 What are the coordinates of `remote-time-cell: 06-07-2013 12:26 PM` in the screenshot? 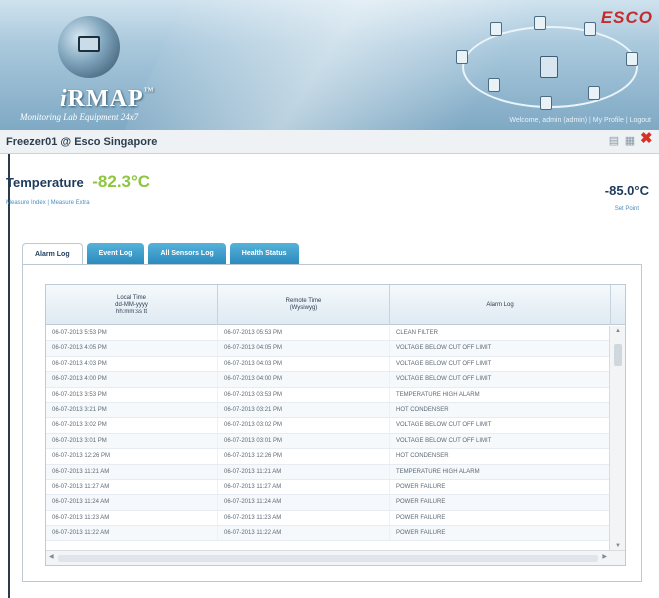 It's located at (304, 456).